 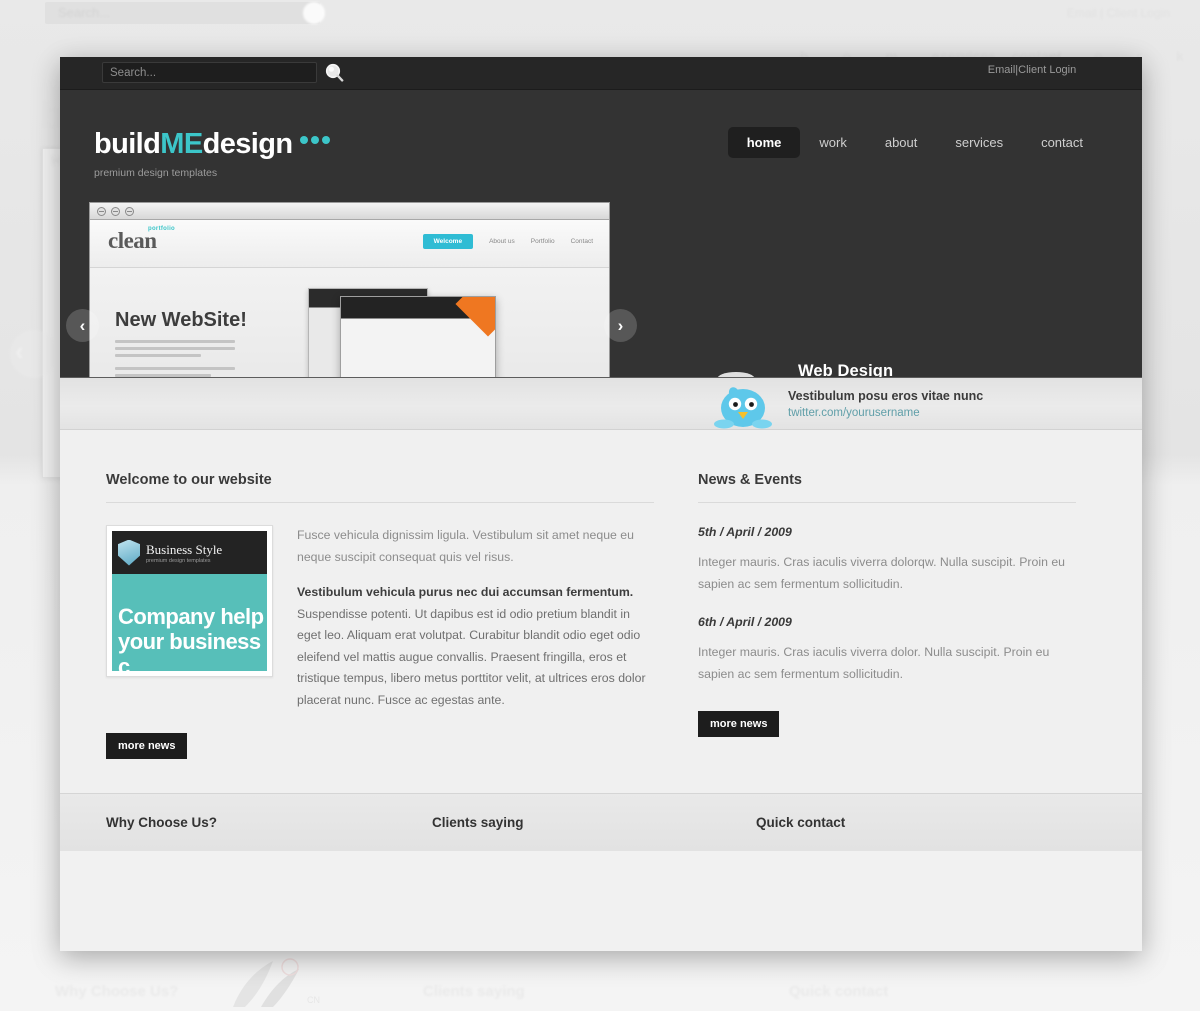 I want to click on svg-text: CN, so click(x=313, y=1000).